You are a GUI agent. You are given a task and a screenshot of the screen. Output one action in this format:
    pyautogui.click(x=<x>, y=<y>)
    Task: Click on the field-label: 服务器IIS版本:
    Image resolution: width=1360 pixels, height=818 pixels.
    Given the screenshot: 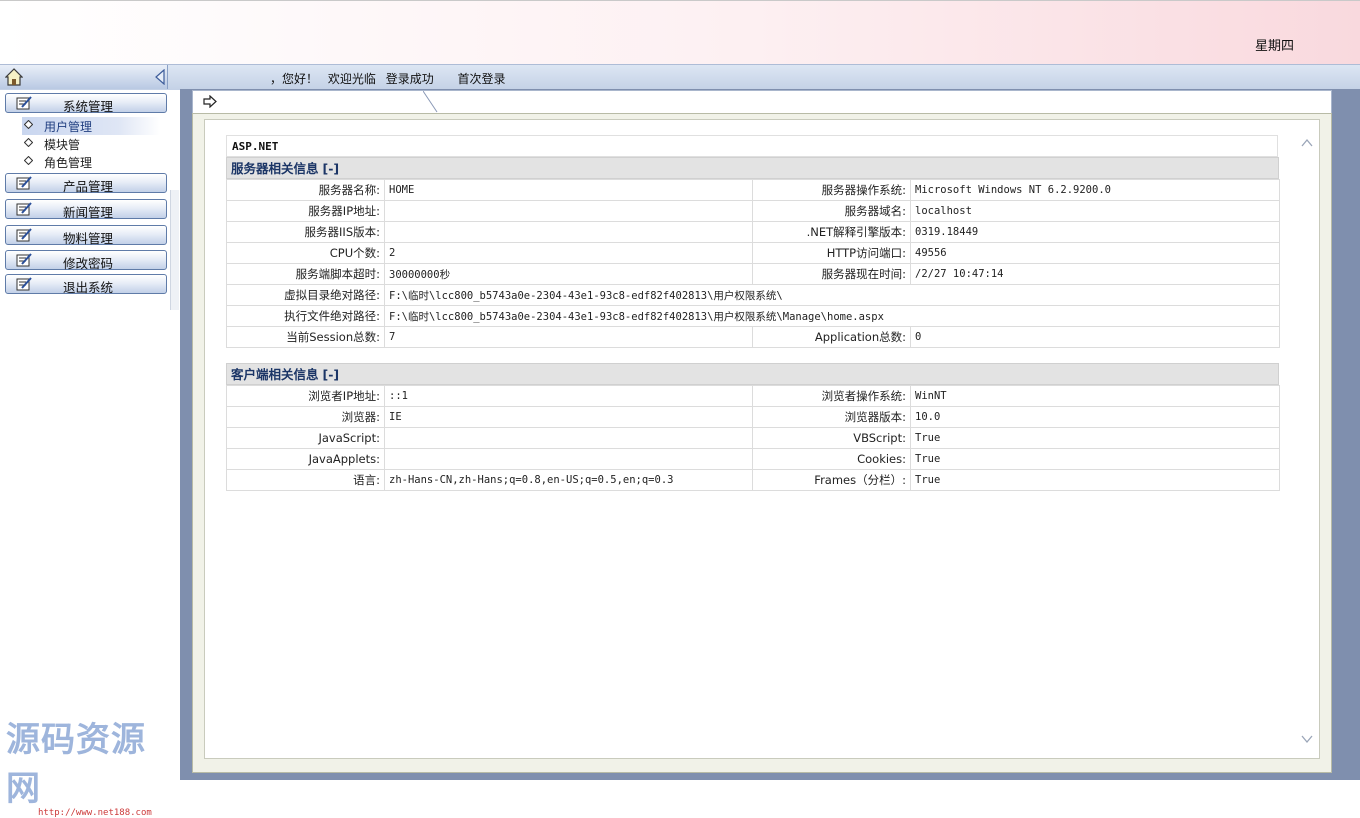 What is the action you would take?
    pyautogui.click(x=305, y=232)
    